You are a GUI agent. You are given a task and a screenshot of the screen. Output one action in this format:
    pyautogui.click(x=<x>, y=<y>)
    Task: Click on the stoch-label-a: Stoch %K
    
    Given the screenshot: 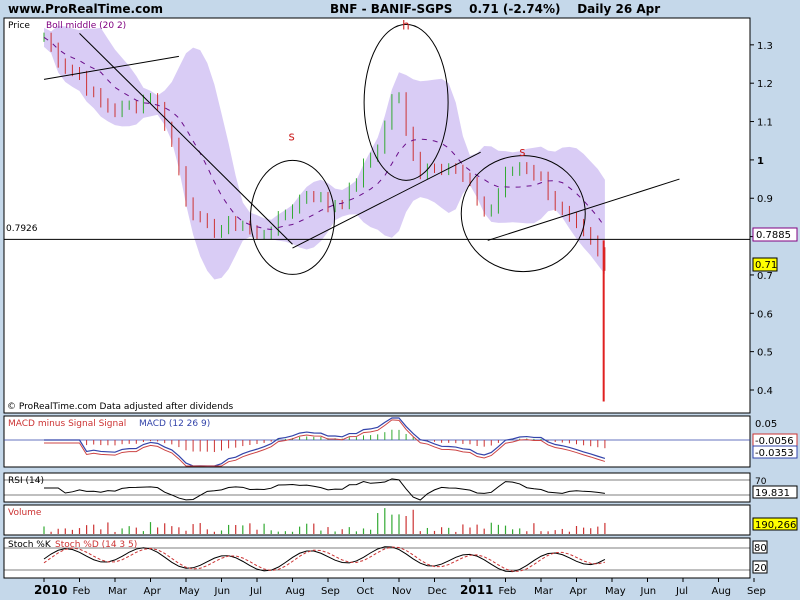 What is the action you would take?
    pyautogui.click(x=30, y=545)
    